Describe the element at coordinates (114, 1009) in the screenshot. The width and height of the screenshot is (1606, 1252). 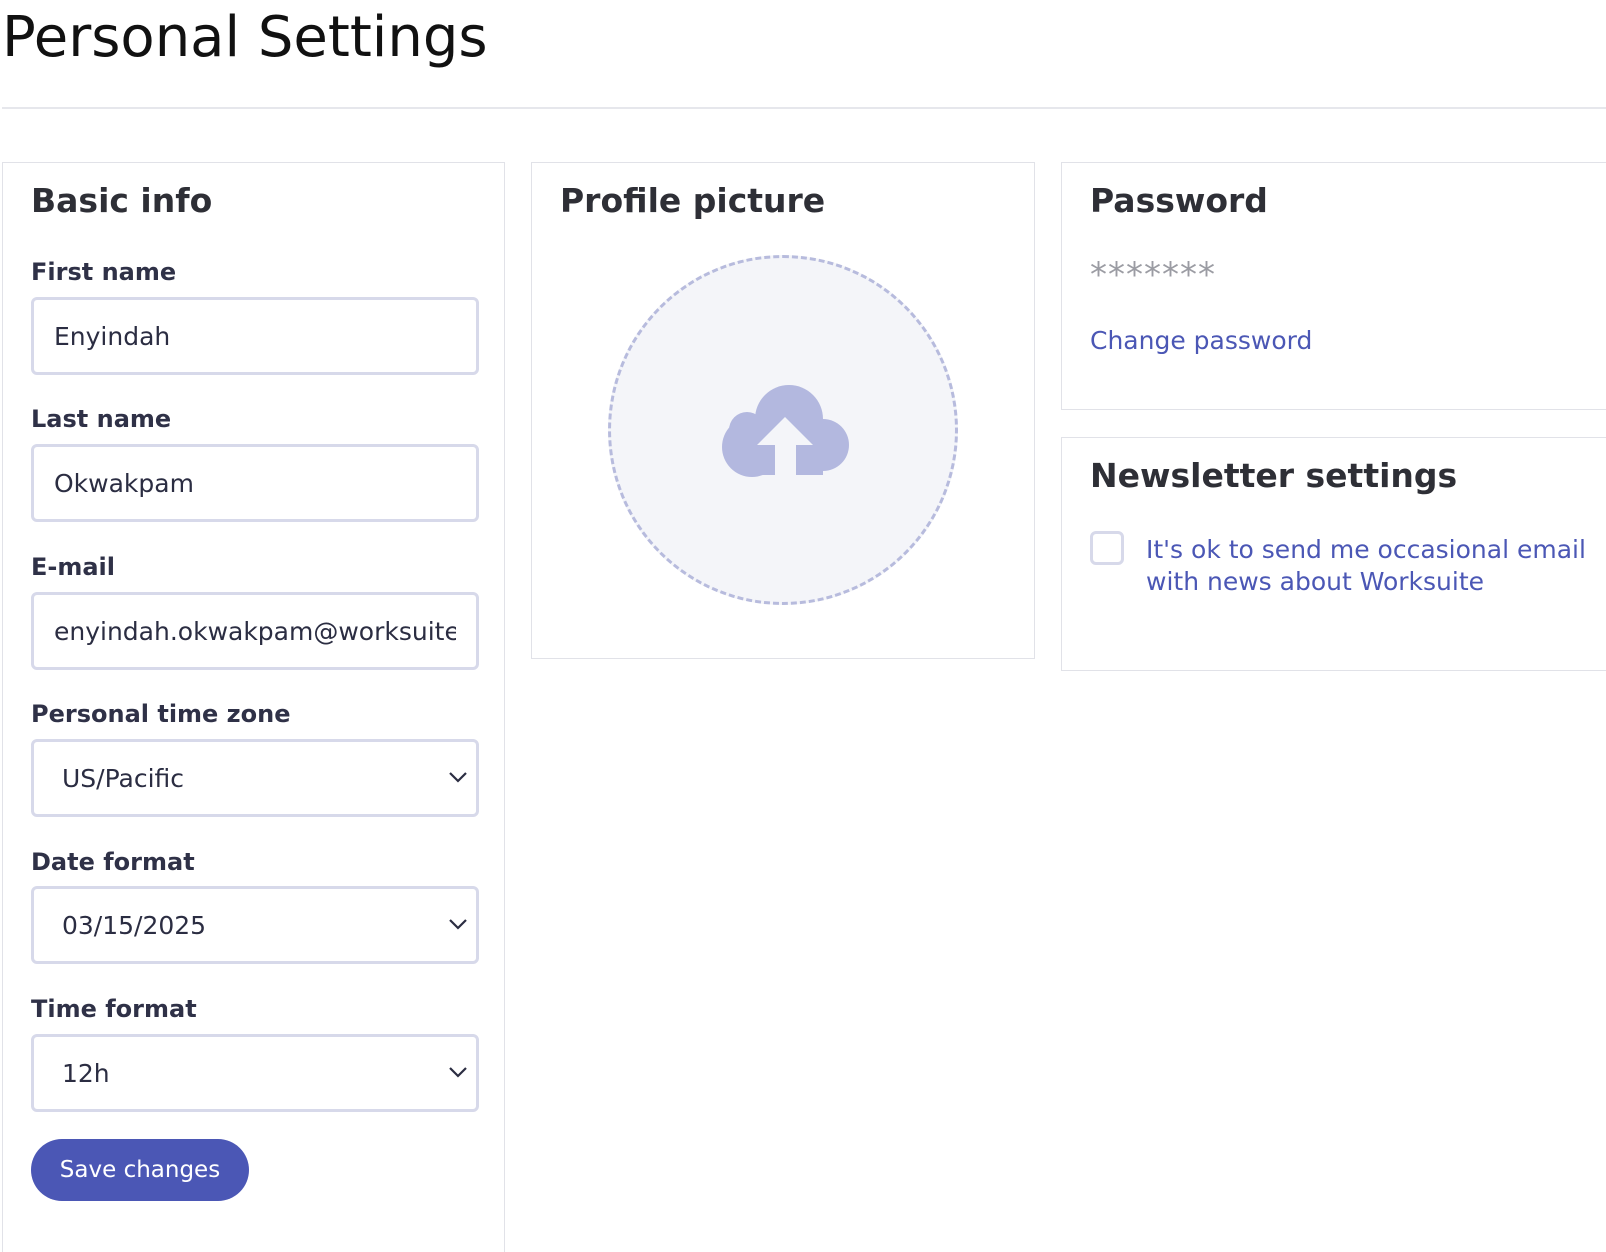
I see `time-format-label: Time format` at that location.